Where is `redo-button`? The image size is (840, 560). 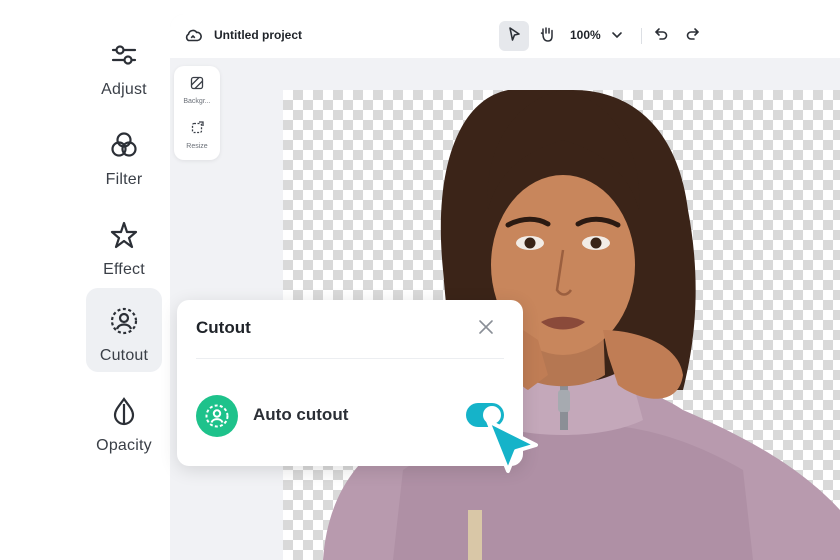
redo-button is located at coordinates (693, 36).